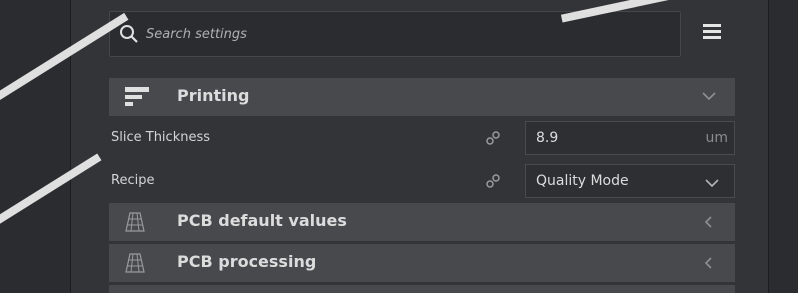  Describe the element at coordinates (712, 32) in the screenshot. I see `settings-menu-icon` at that location.